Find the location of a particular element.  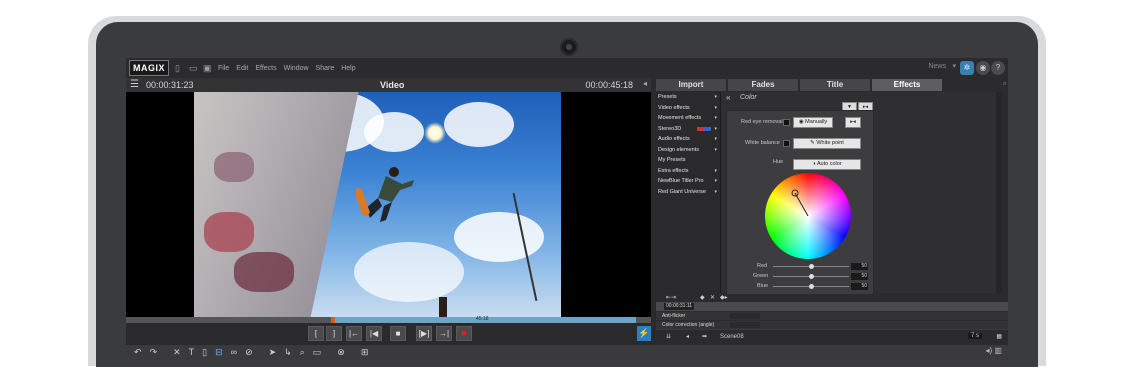

tab-fades: Fades is located at coordinates (763, 85).